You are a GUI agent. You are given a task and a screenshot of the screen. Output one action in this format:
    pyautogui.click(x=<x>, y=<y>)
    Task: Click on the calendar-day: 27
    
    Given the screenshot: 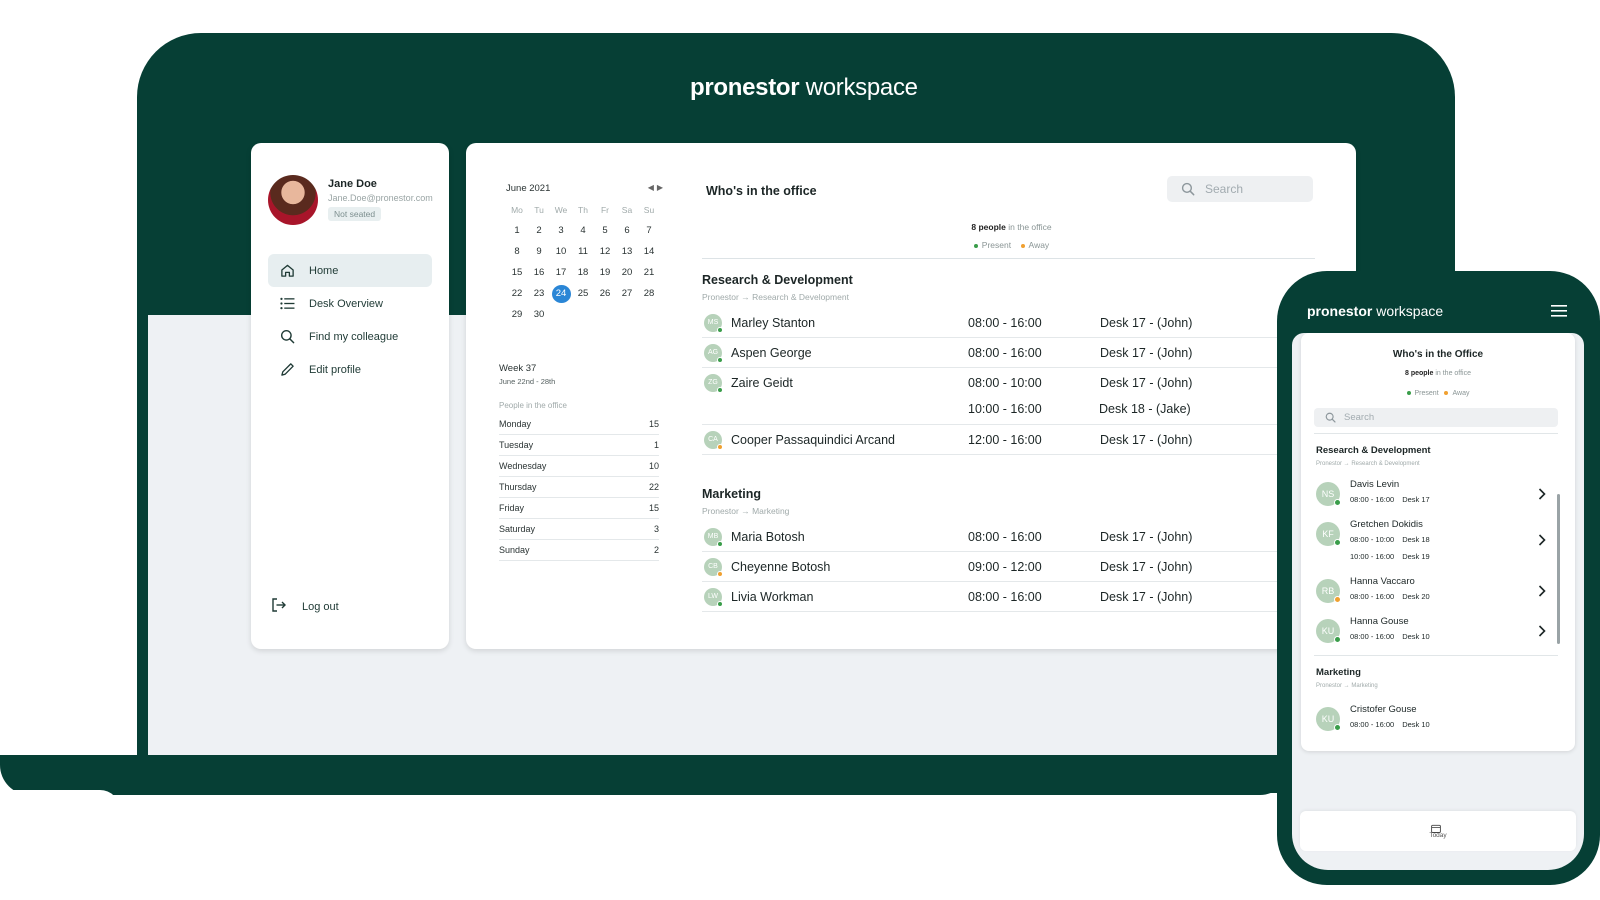 What is the action you would take?
    pyautogui.click(x=627, y=294)
    